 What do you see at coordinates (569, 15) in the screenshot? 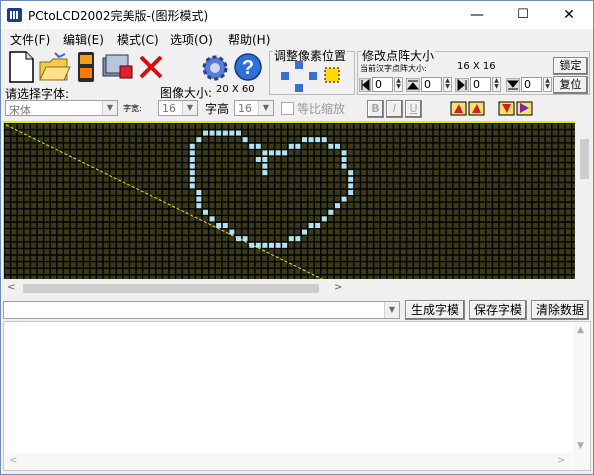
I see `close-button: ✕` at bounding box center [569, 15].